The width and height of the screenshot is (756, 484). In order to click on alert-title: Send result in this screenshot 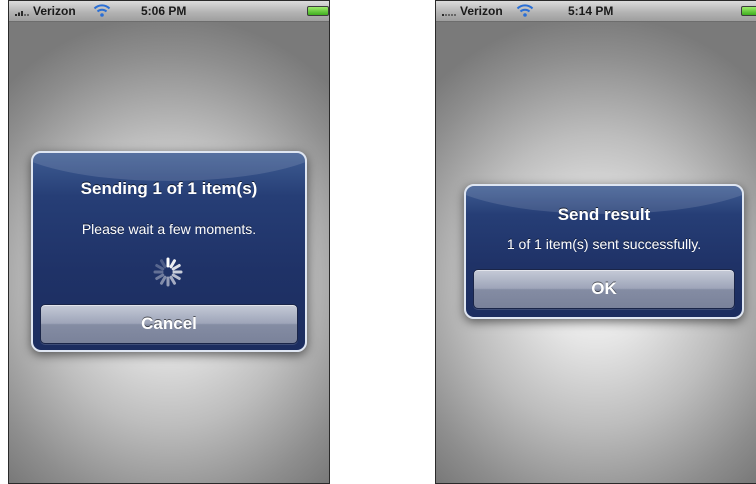, I will do `click(604, 214)`.